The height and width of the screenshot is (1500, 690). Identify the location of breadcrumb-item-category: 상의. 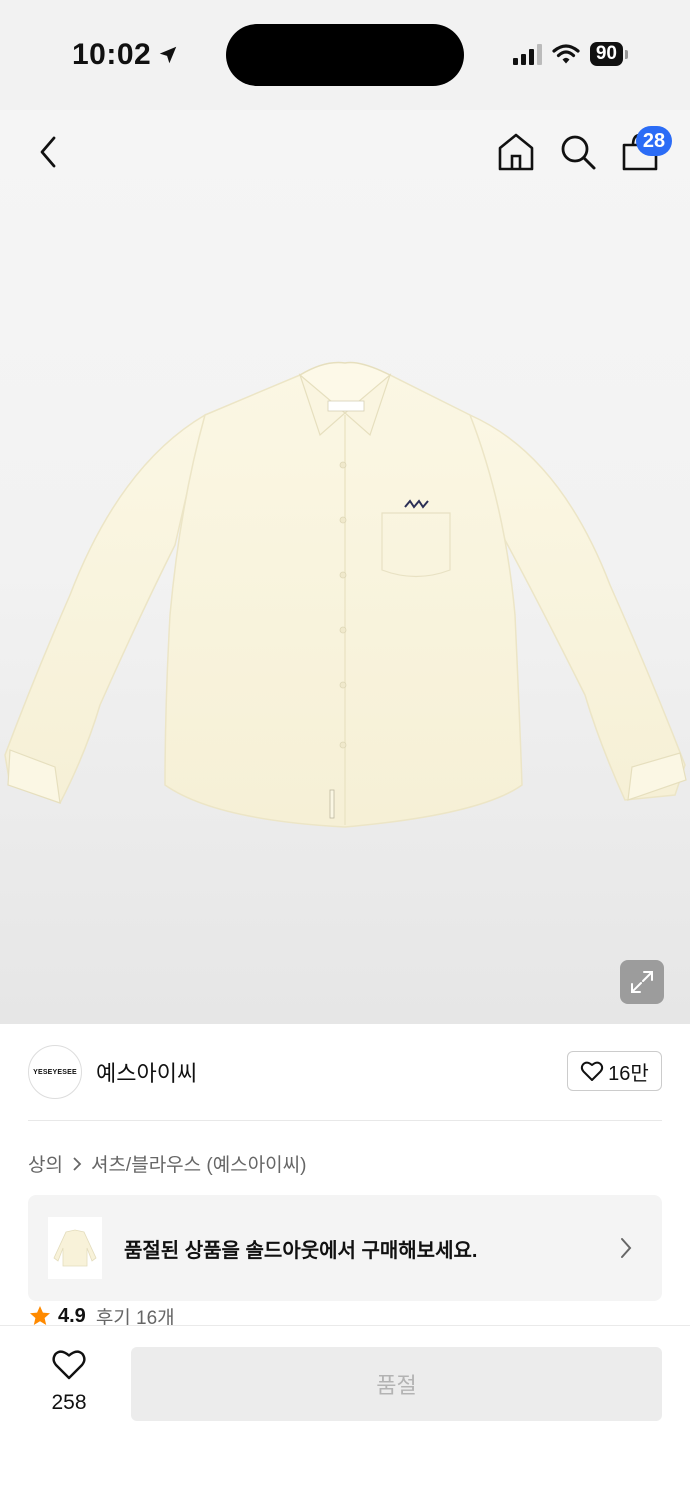
(45, 1163).